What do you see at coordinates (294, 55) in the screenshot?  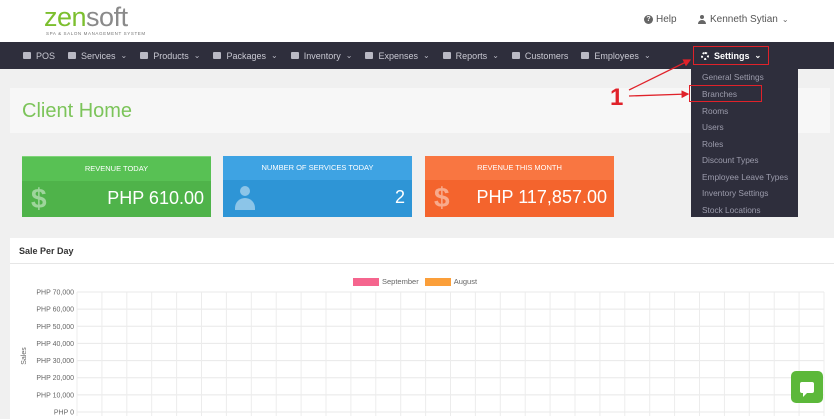 I see `list-icon` at bounding box center [294, 55].